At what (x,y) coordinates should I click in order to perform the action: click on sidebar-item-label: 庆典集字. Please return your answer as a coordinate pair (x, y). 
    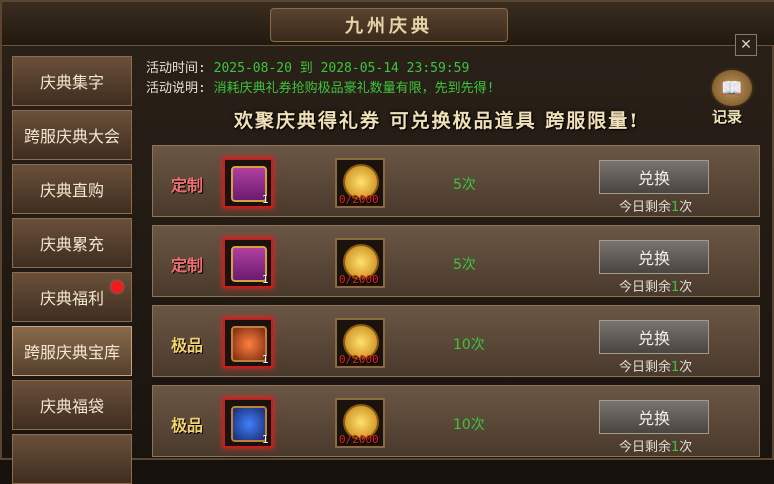
    Looking at the image, I should click on (71, 82).